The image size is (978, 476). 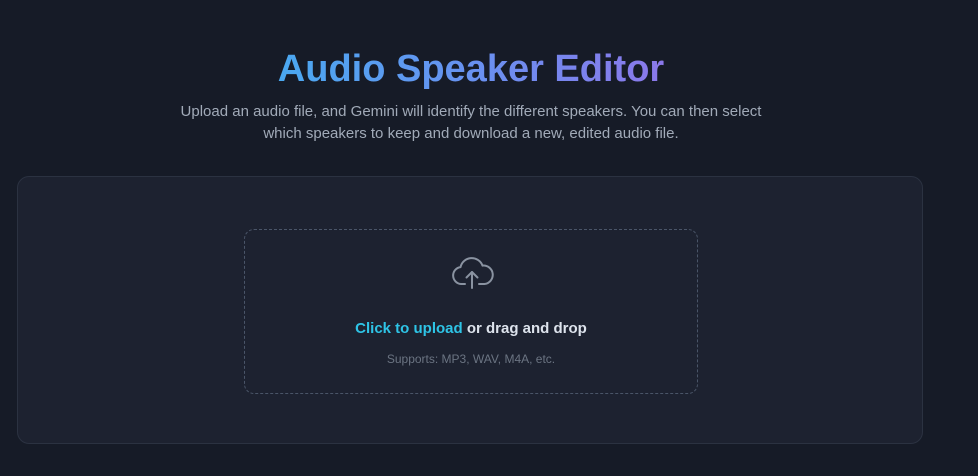 I want to click on supported-formats-text: Supports: MP3, WAV, M4A, etc., so click(x=471, y=359).